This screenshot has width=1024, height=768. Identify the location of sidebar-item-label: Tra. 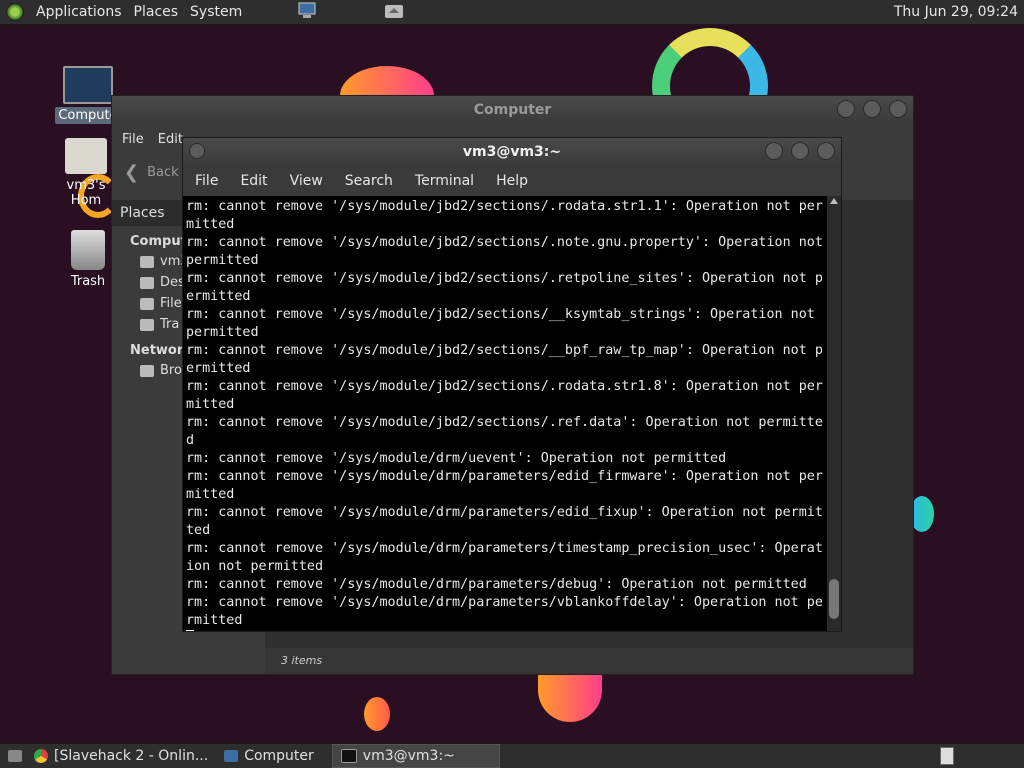
(170, 324).